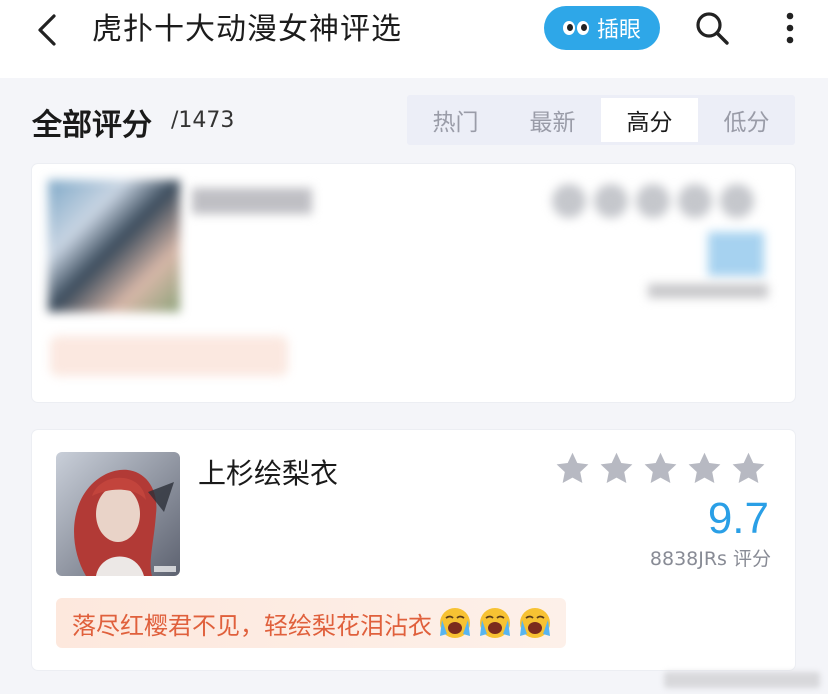 This screenshot has width=828, height=694. Describe the element at coordinates (414, 39) in the screenshot. I see `top-bar: 虎扑十大动漫女神评选 插眼` at that location.